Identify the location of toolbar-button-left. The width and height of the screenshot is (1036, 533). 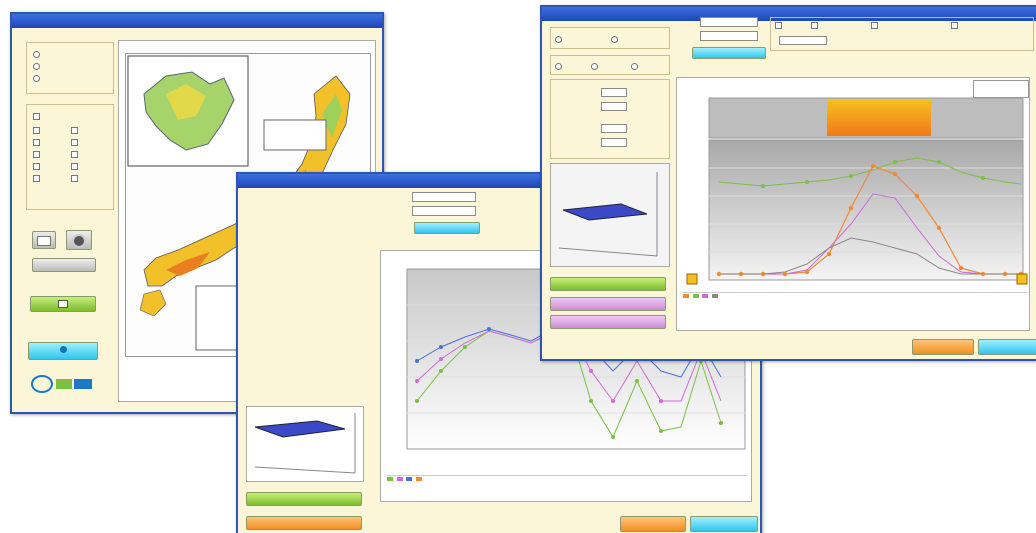
(44, 240).